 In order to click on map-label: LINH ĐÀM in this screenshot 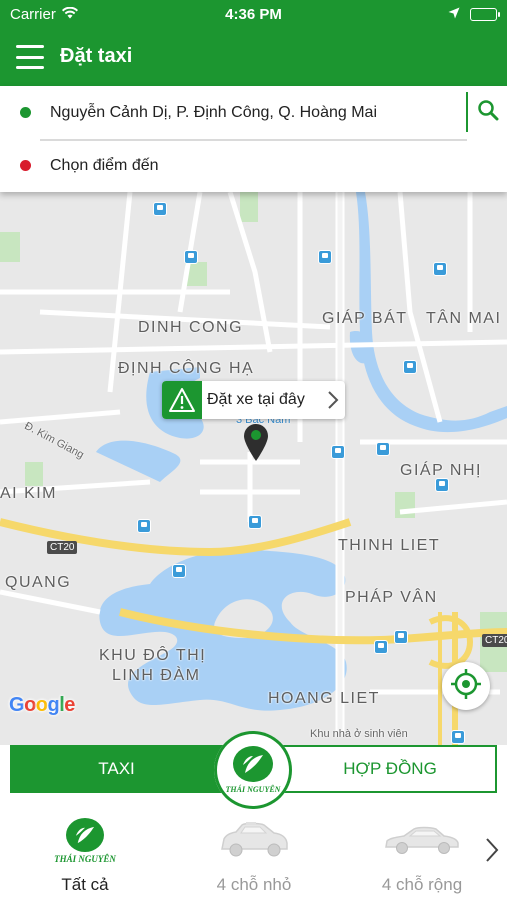, I will do `click(156, 675)`.